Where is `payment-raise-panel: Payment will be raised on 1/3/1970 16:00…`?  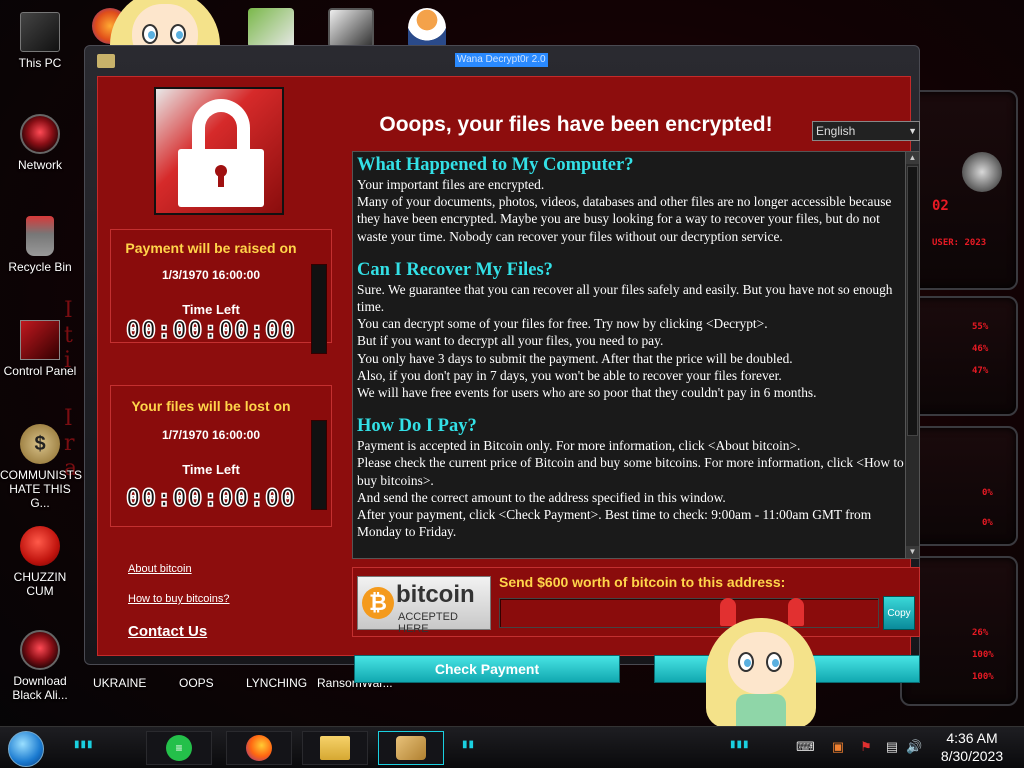 payment-raise-panel: Payment will be raised on 1/3/1970 16:00… is located at coordinates (221, 291).